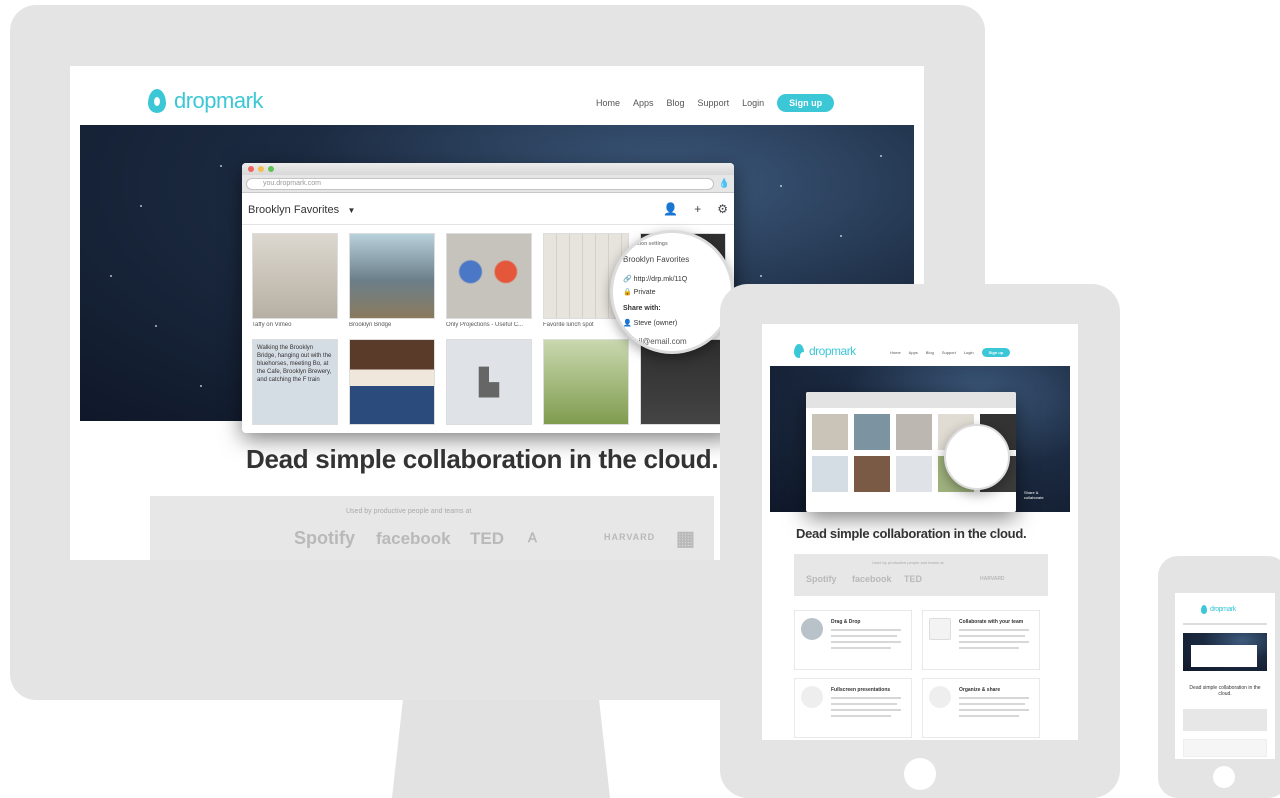 Image resolution: width=1280 pixels, height=798 pixels. What do you see at coordinates (272, 325) in the screenshot?
I see `tile-caption: Taffy on Vimeo` at bounding box center [272, 325].